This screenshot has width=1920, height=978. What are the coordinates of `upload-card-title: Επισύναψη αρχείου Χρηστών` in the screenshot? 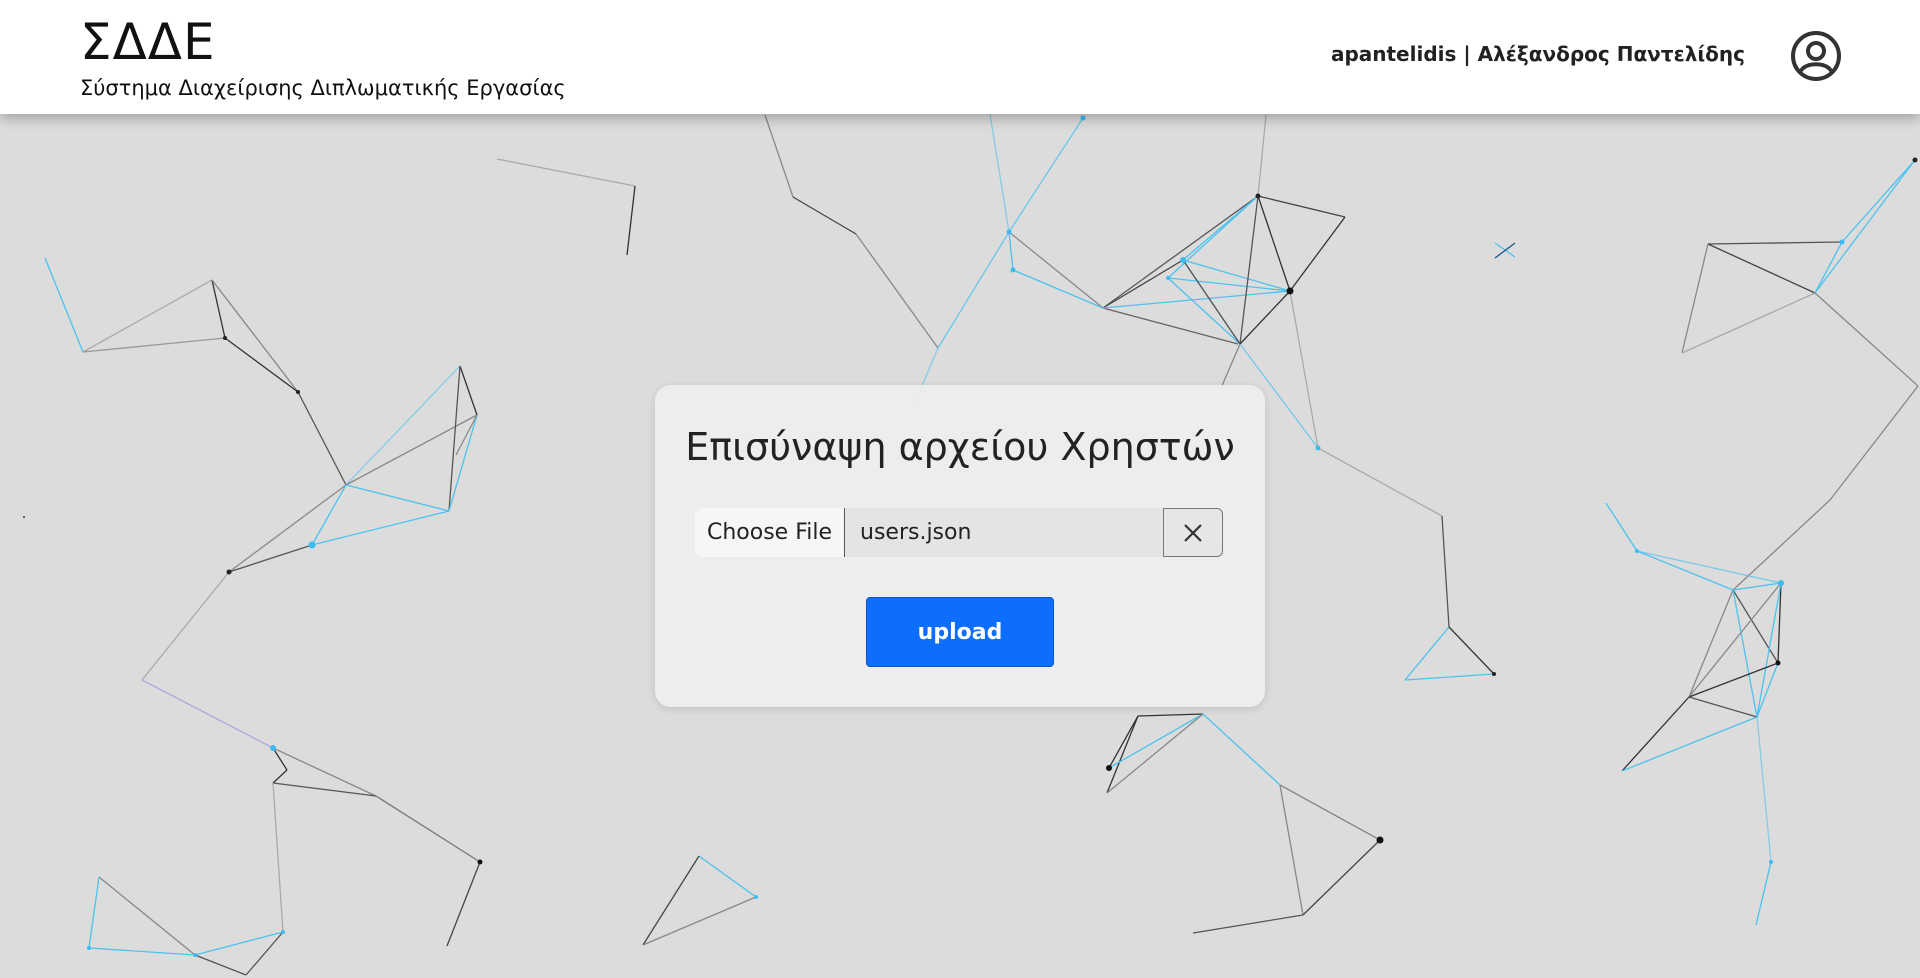 It's located at (960, 447).